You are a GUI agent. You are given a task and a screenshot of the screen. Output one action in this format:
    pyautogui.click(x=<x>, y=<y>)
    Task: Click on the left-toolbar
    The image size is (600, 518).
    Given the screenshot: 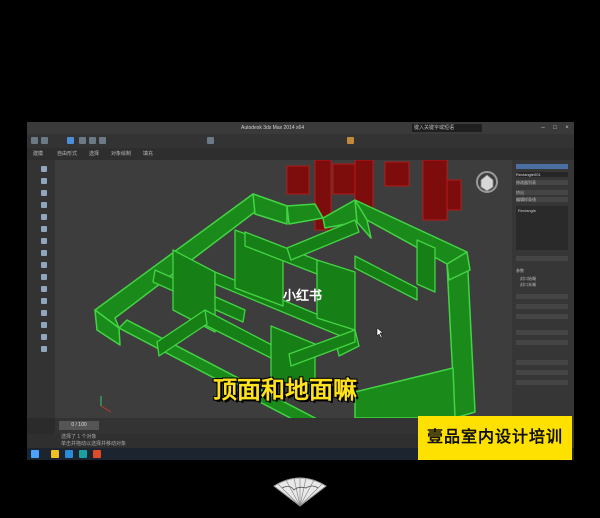 What is the action you would take?
    pyautogui.click(x=41, y=289)
    